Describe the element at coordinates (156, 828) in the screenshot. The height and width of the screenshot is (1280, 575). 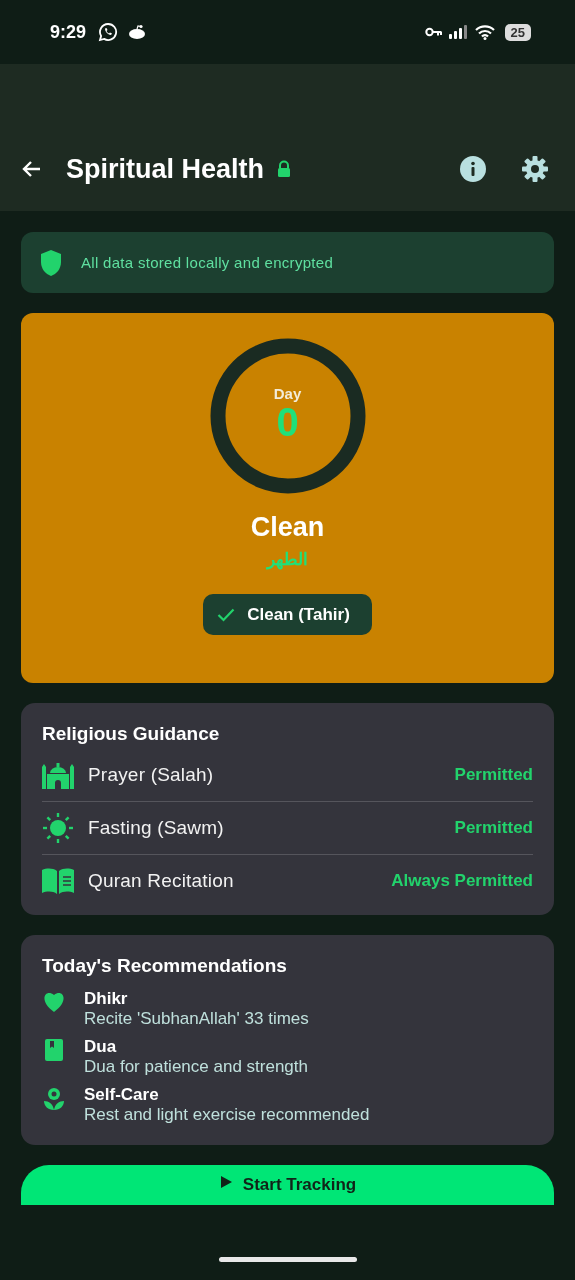
I see `guidance-label: Fasting (Sawm)` at that location.